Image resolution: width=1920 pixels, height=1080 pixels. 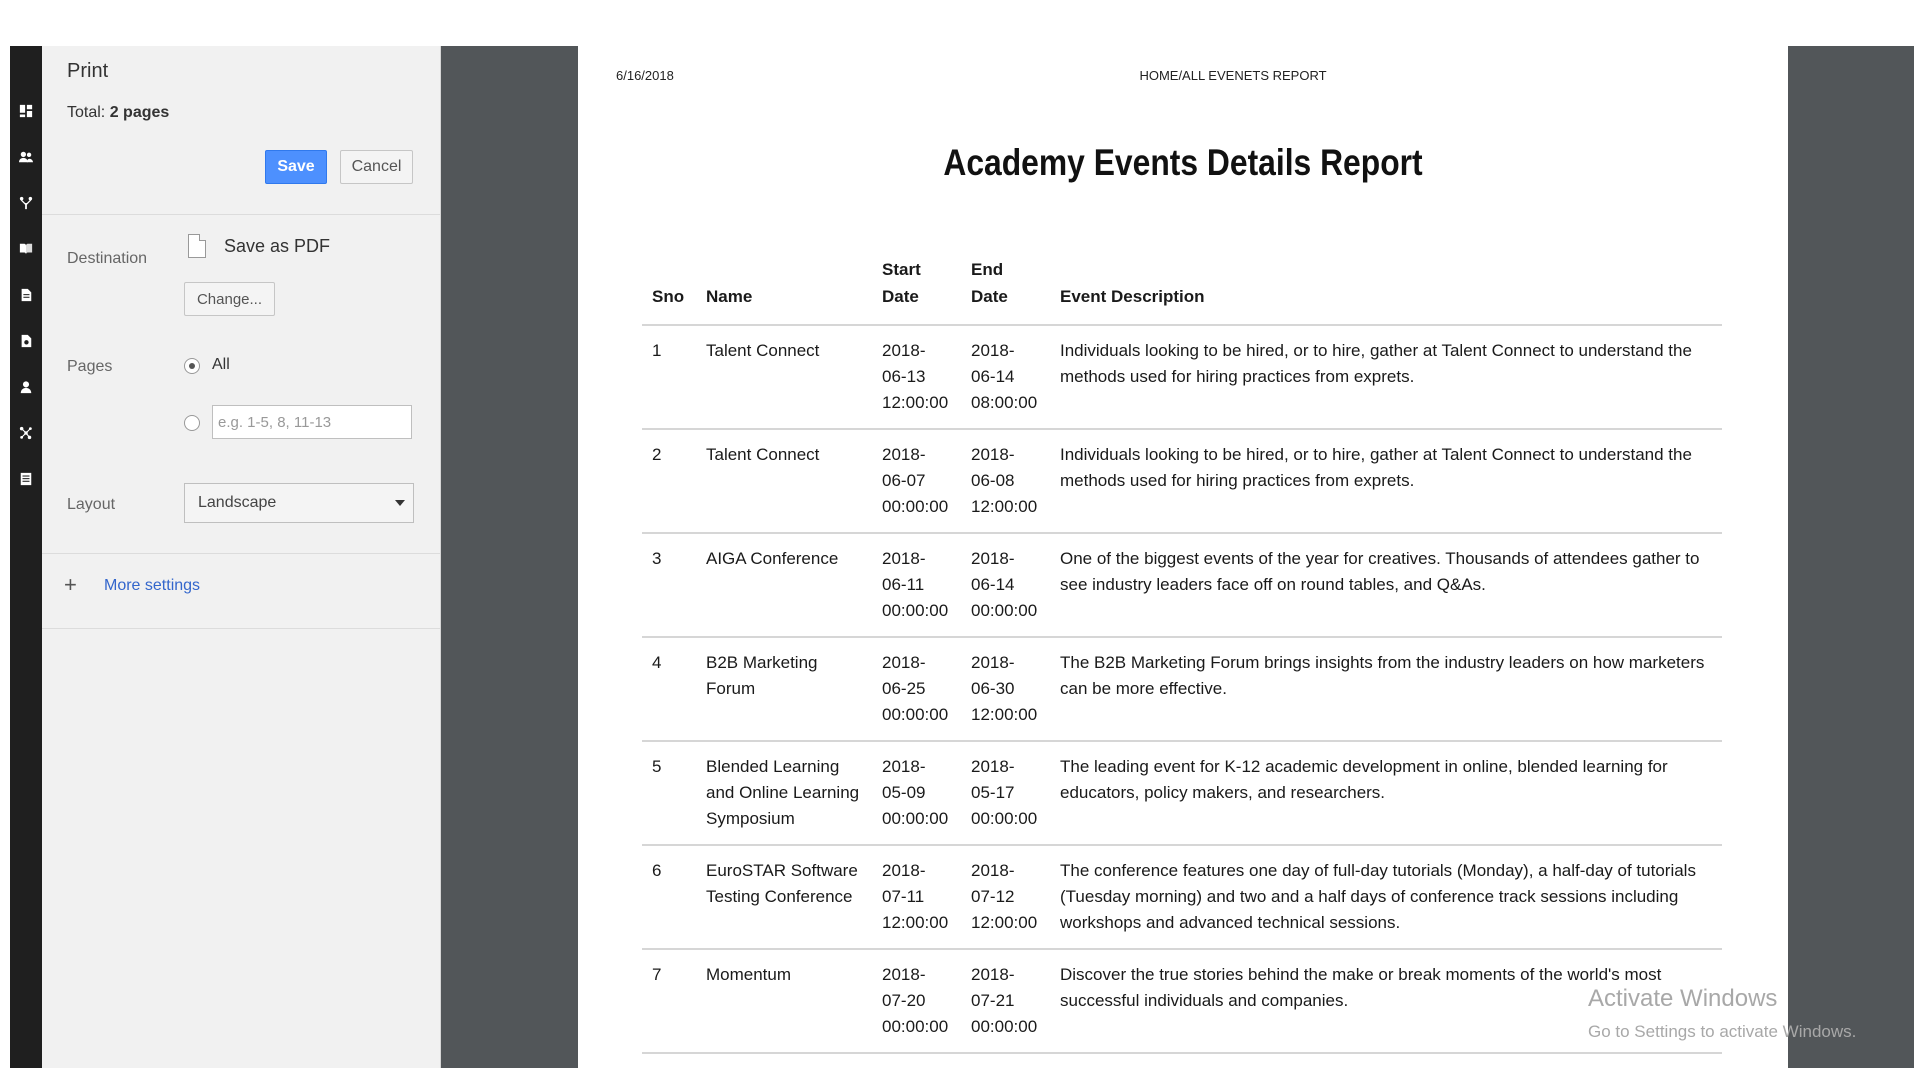 I want to click on total-label: Total:, so click(x=86, y=112).